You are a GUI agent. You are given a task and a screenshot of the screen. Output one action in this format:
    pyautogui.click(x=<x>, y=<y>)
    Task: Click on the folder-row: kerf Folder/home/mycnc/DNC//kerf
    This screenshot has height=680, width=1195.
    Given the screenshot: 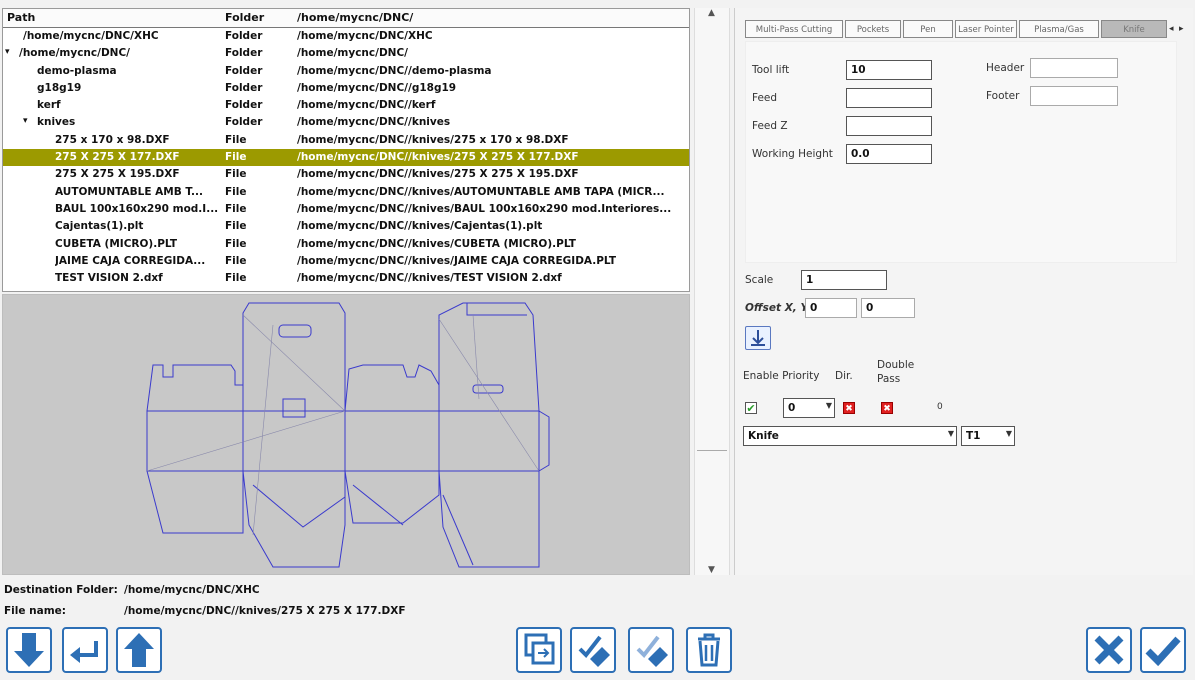 What is the action you would take?
    pyautogui.click(x=346, y=105)
    